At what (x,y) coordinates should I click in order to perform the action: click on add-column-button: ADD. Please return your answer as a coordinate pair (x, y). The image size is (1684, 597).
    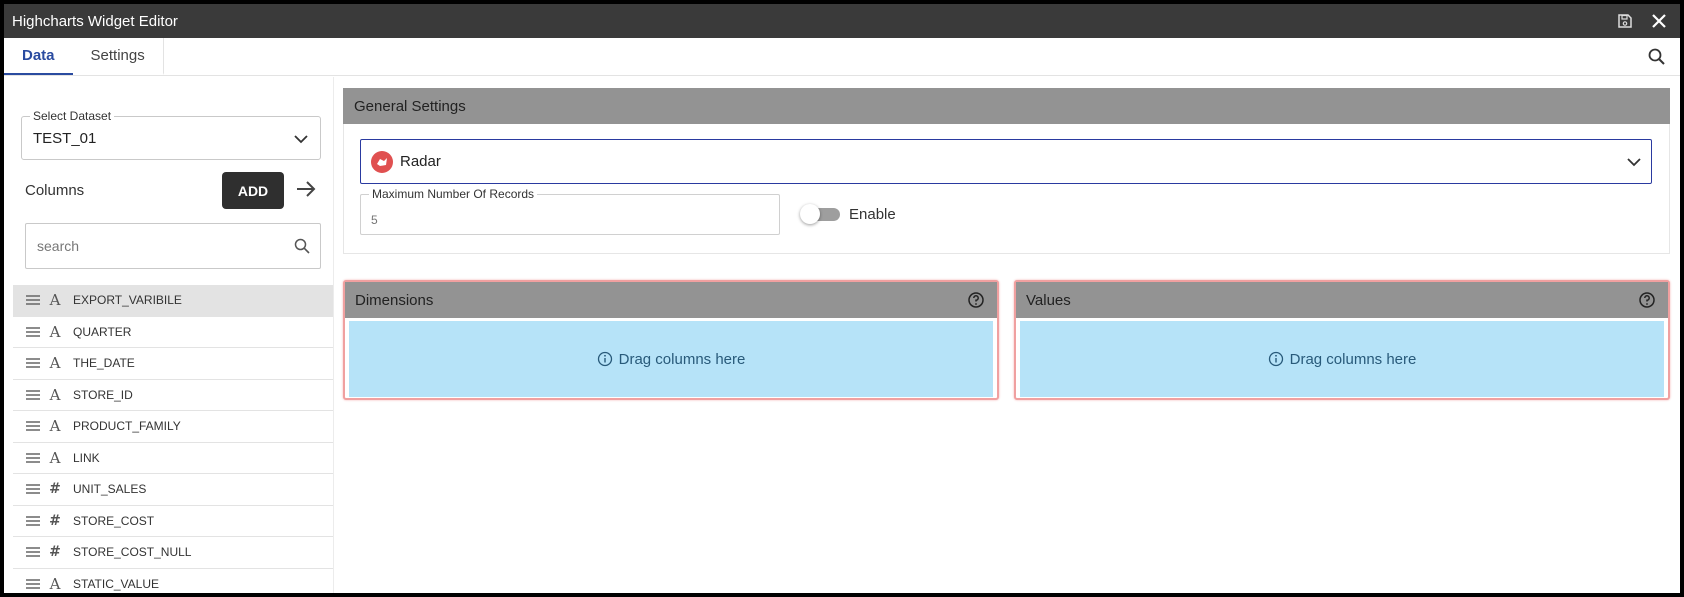
    Looking at the image, I should click on (253, 190).